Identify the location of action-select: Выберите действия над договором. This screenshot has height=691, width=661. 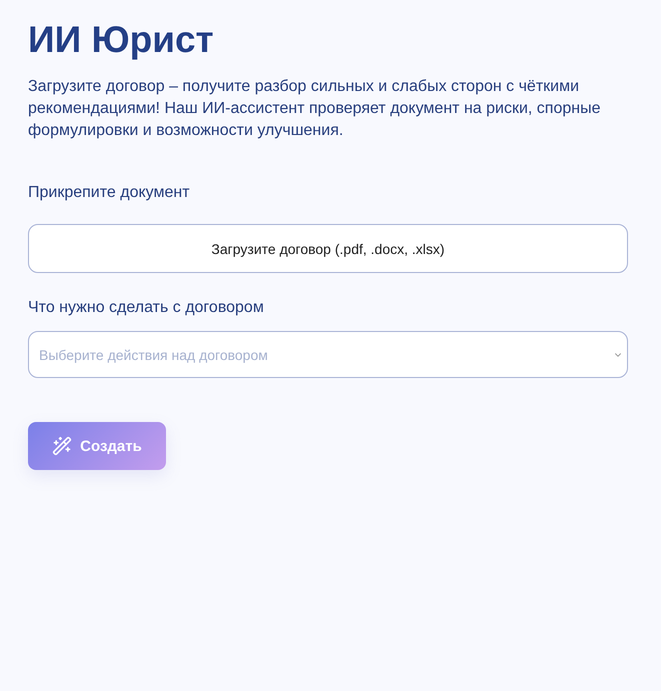
(328, 354).